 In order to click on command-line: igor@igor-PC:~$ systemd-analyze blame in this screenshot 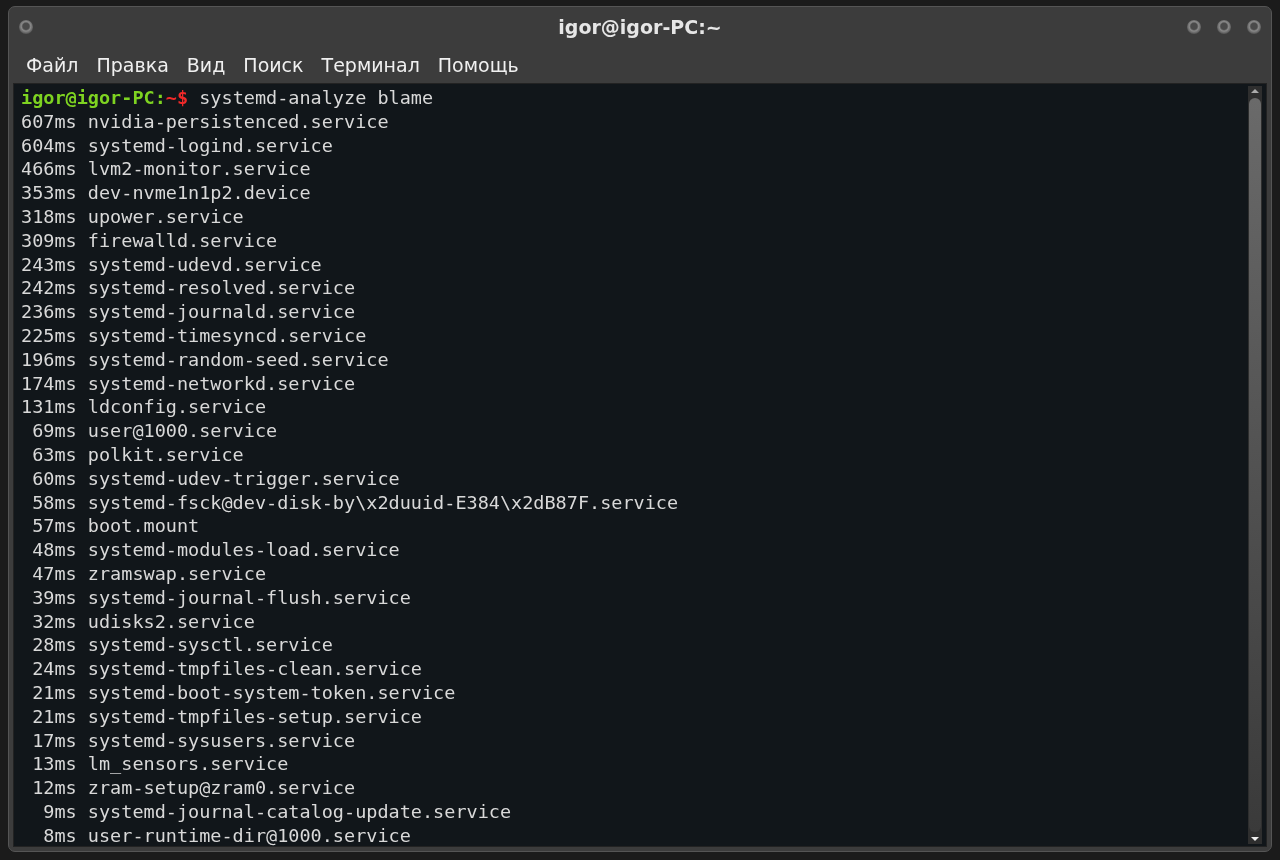, I will do `click(227, 98)`.